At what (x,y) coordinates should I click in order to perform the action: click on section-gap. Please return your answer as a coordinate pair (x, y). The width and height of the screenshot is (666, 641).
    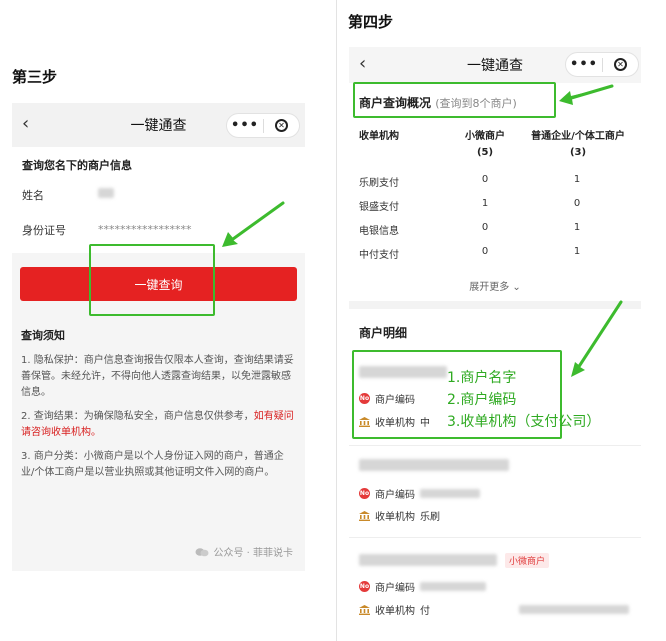
    Looking at the image, I should click on (495, 305).